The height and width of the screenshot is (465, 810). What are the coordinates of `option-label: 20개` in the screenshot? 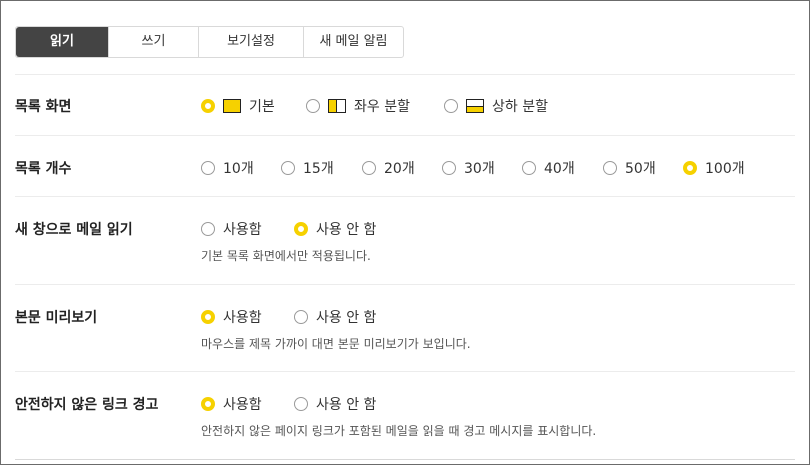 It's located at (399, 169).